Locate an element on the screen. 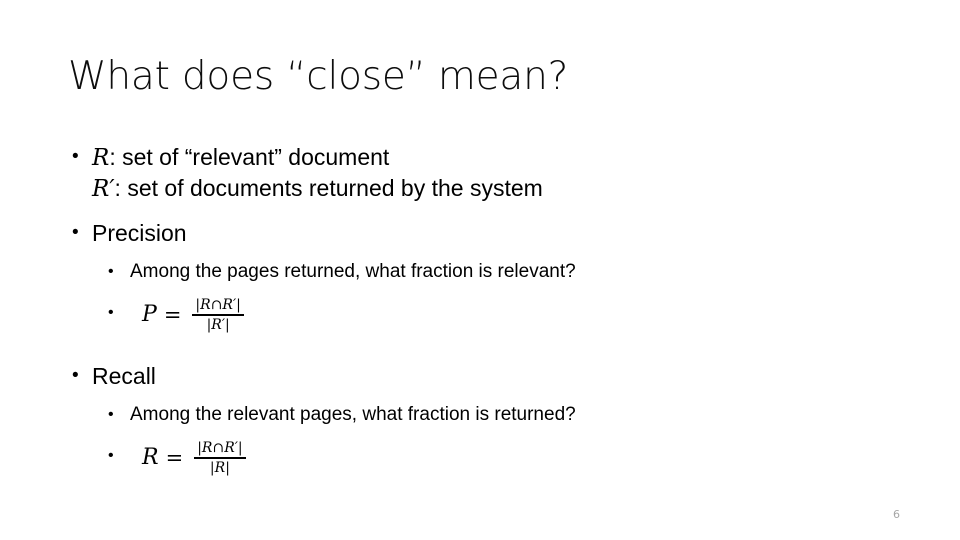 The width and height of the screenshot is (960, 540). recall-numerator: |R∩R′| is located at coordinates (219, 448).